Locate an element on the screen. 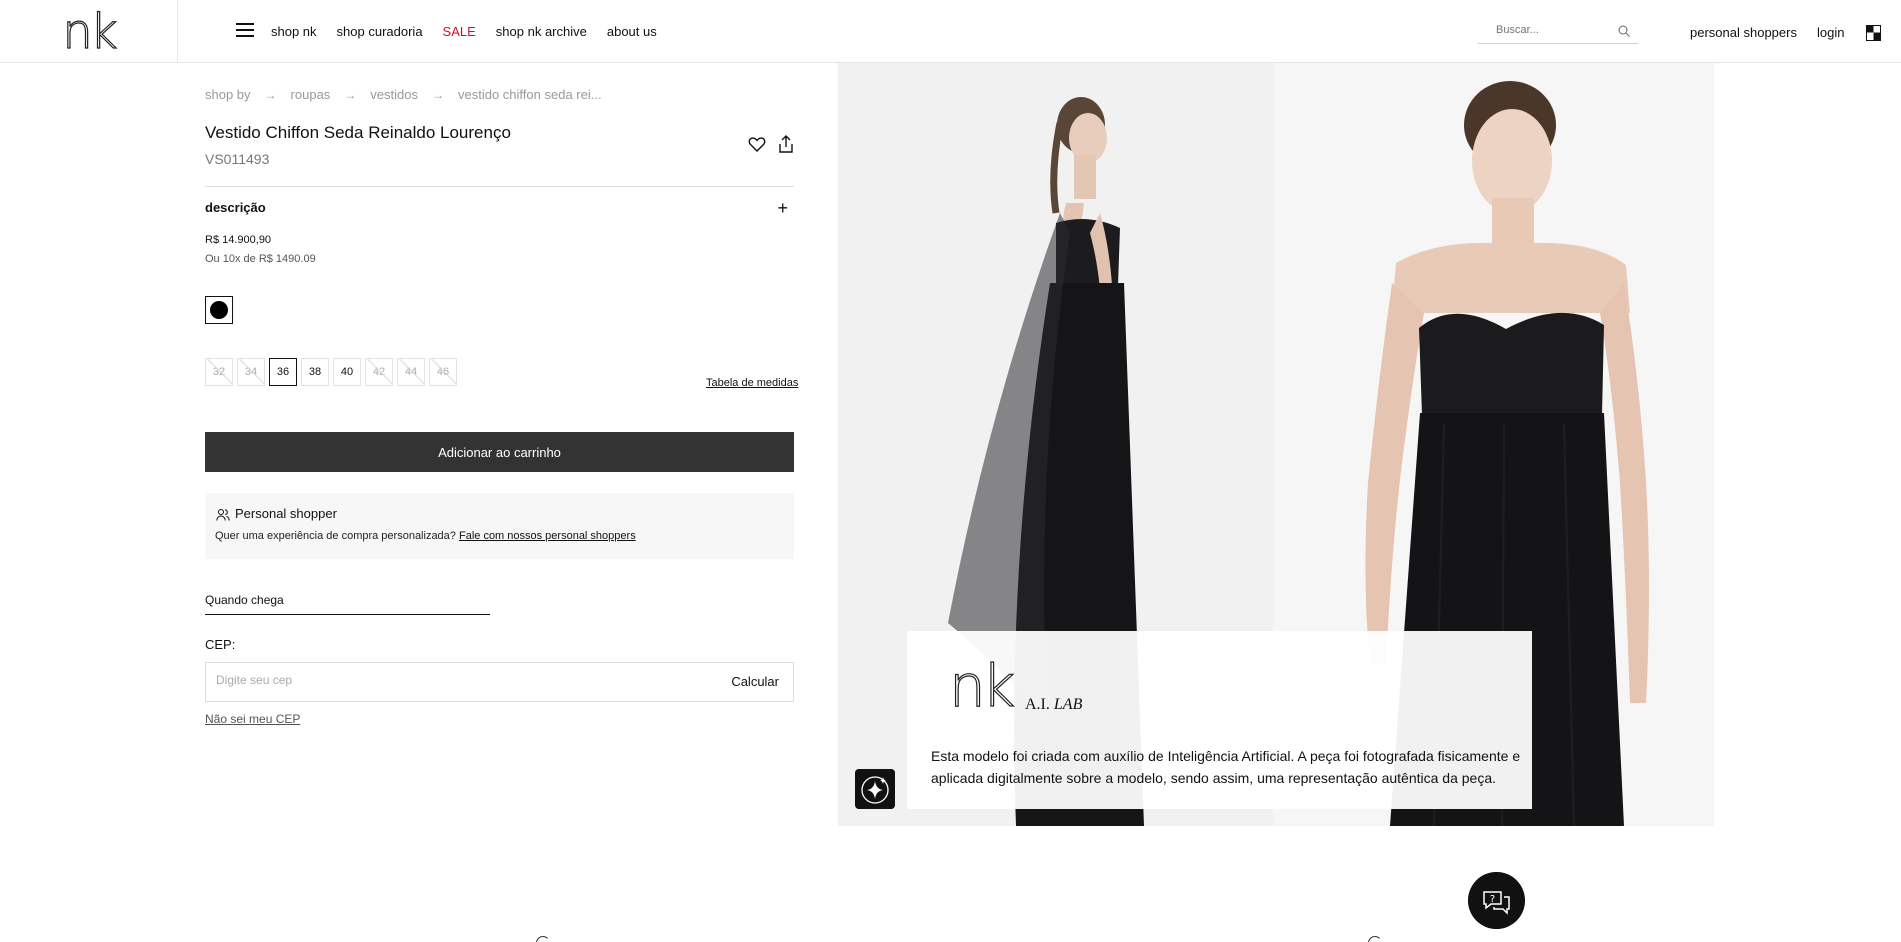  shipping-title-underline is located at coordinates (347, 614).